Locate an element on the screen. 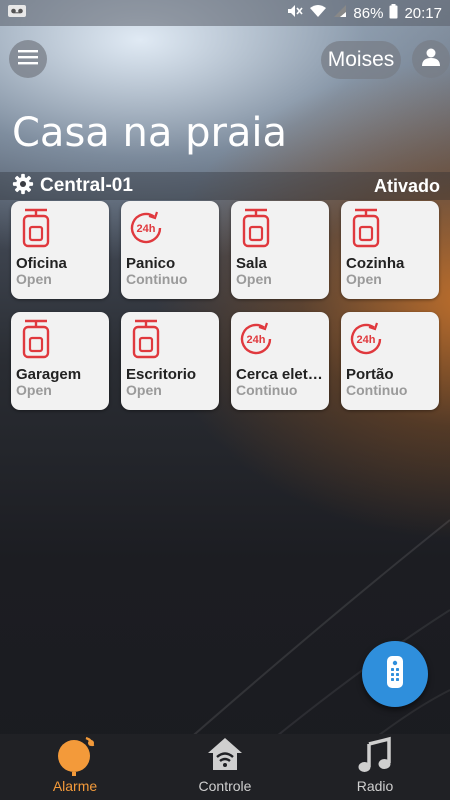  user-name: Moises is located at coordinates (361, 59).